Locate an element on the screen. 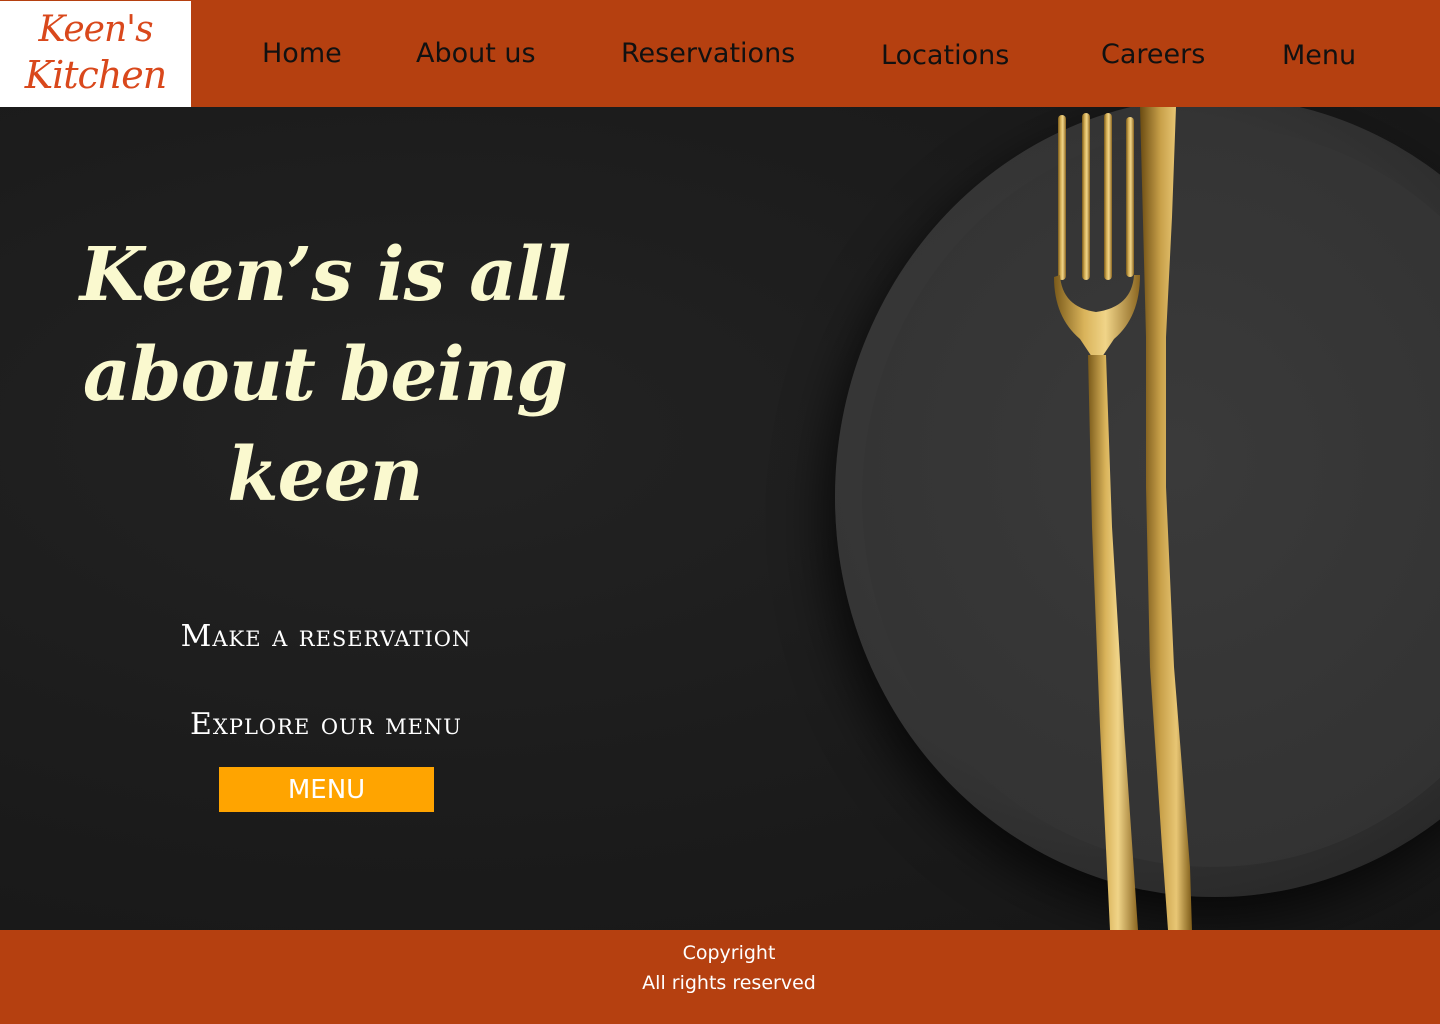 This screenshot has height=1024, width=1440. make-reservation-link: Make a reservation is located at coordinates (326, 636).